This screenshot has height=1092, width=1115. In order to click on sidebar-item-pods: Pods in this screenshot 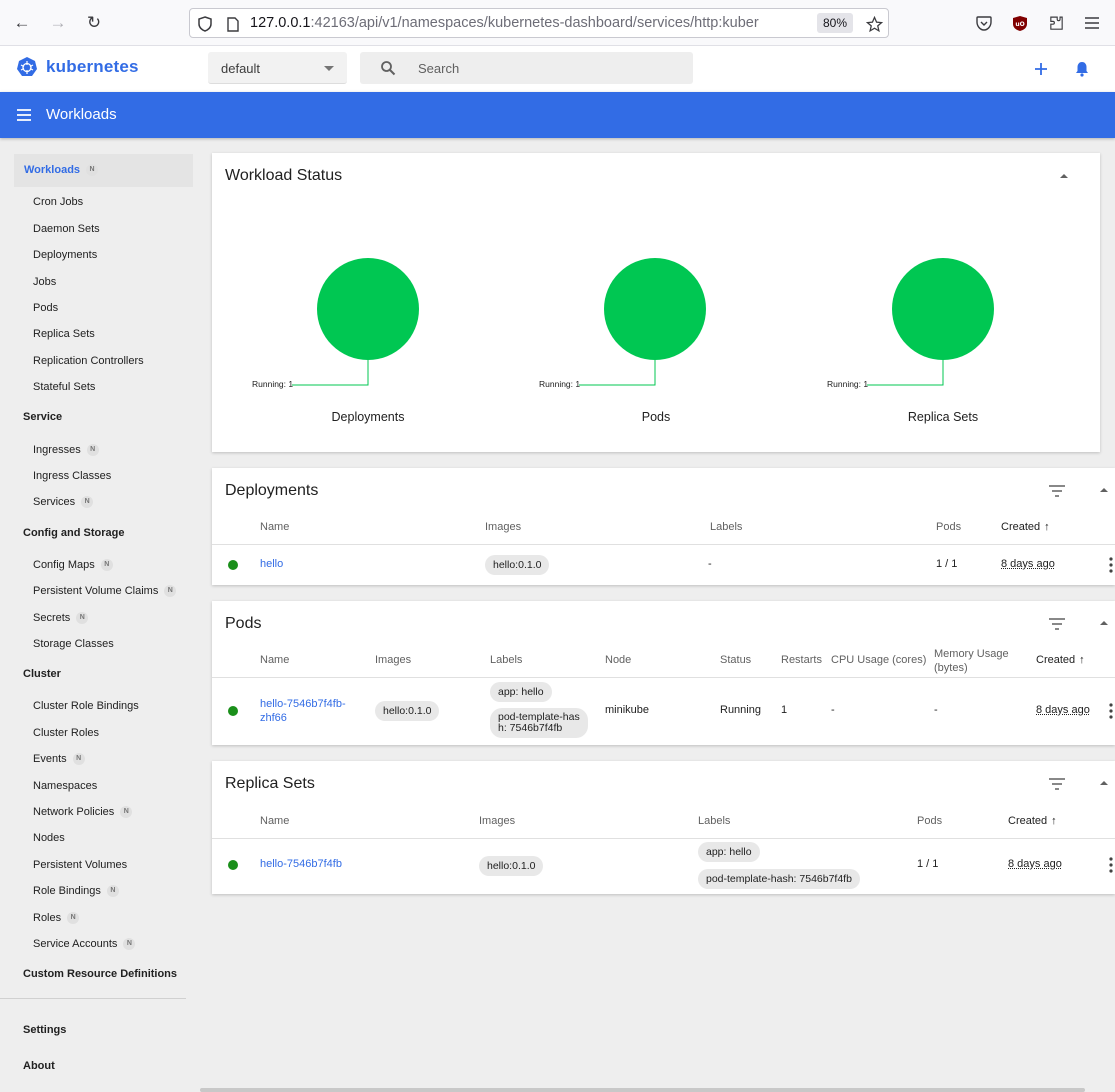, I will do `click(45, 308)`.